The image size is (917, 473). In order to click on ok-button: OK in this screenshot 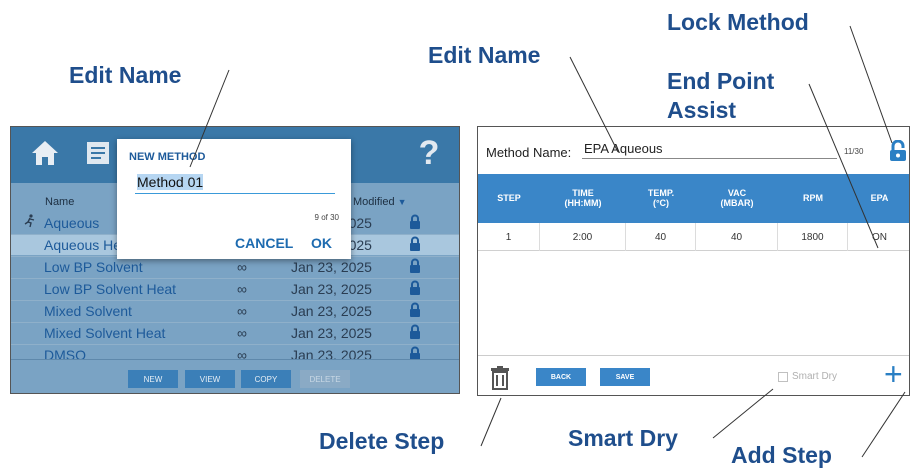, I will do `click(321, 243)`.